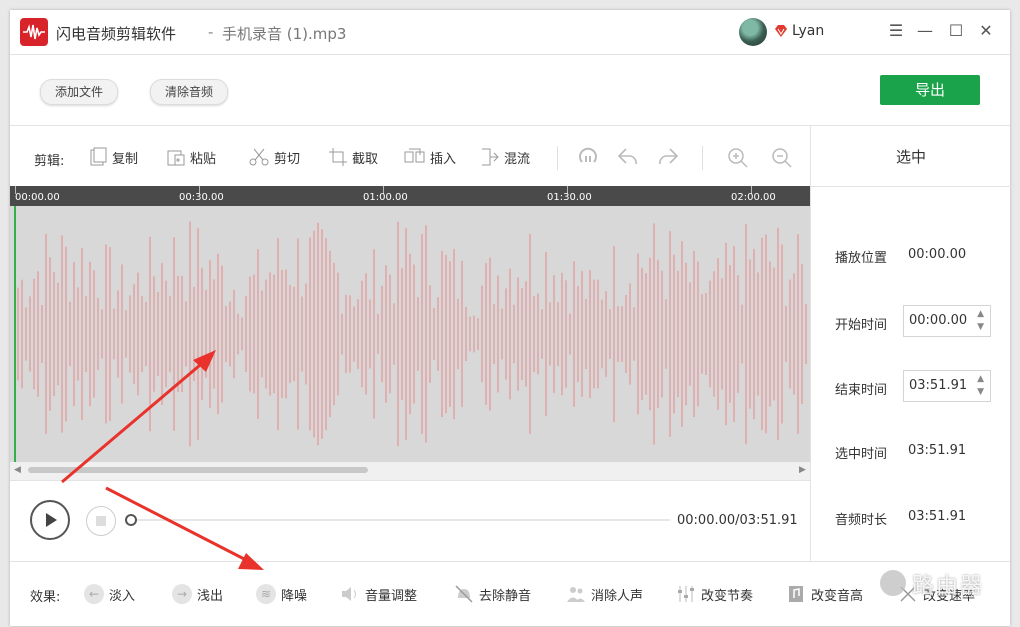 The width and height of the screenshot is (1020, 627). Describe the element at coordinates (125, 159) in the screenshot. I see `copy-label: 复制` at that location.